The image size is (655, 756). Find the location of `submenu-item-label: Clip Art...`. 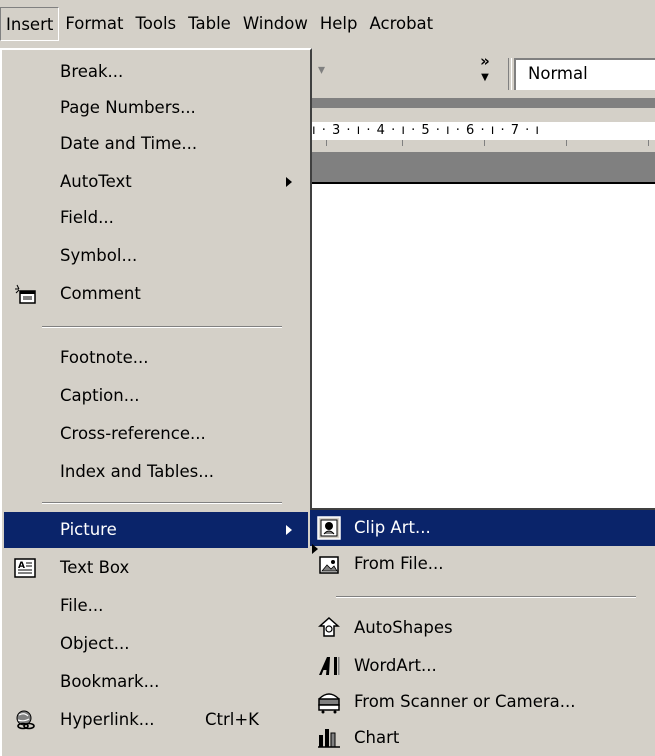

submenu-item-label: Clip Art... is located at coordinates (392, 527).